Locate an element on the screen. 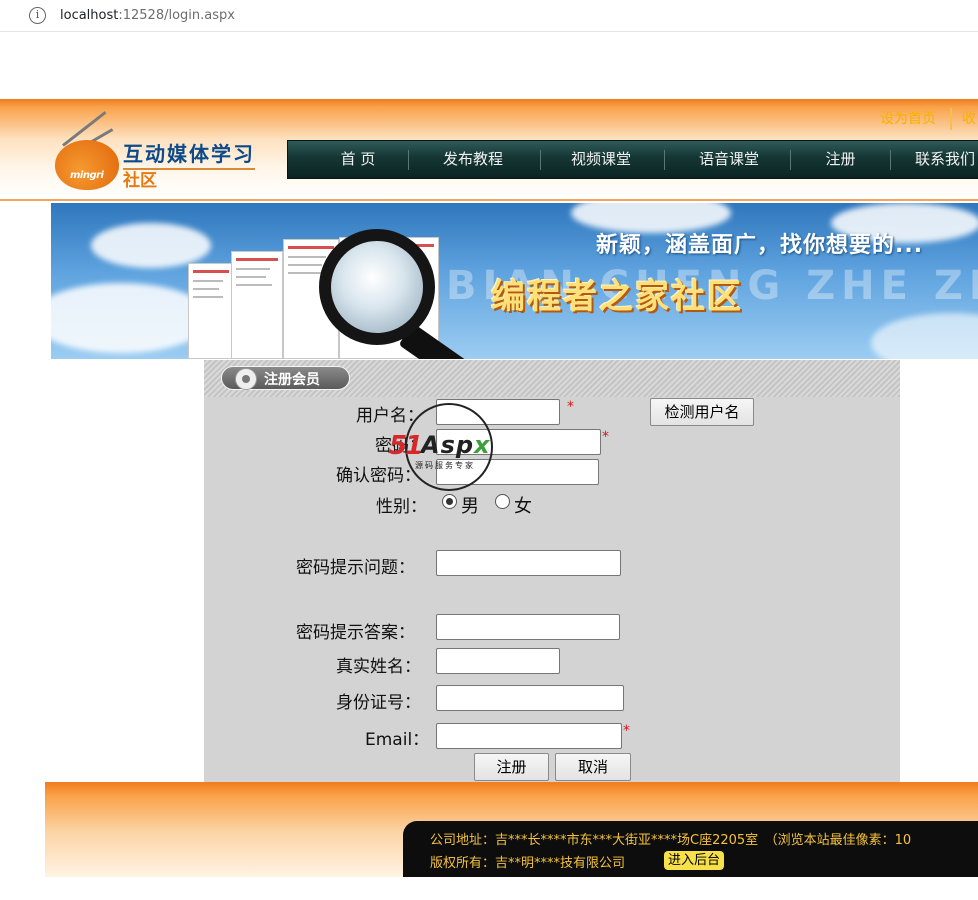  register-tab-label: 注册会员 is located at coordinates (292, 380).